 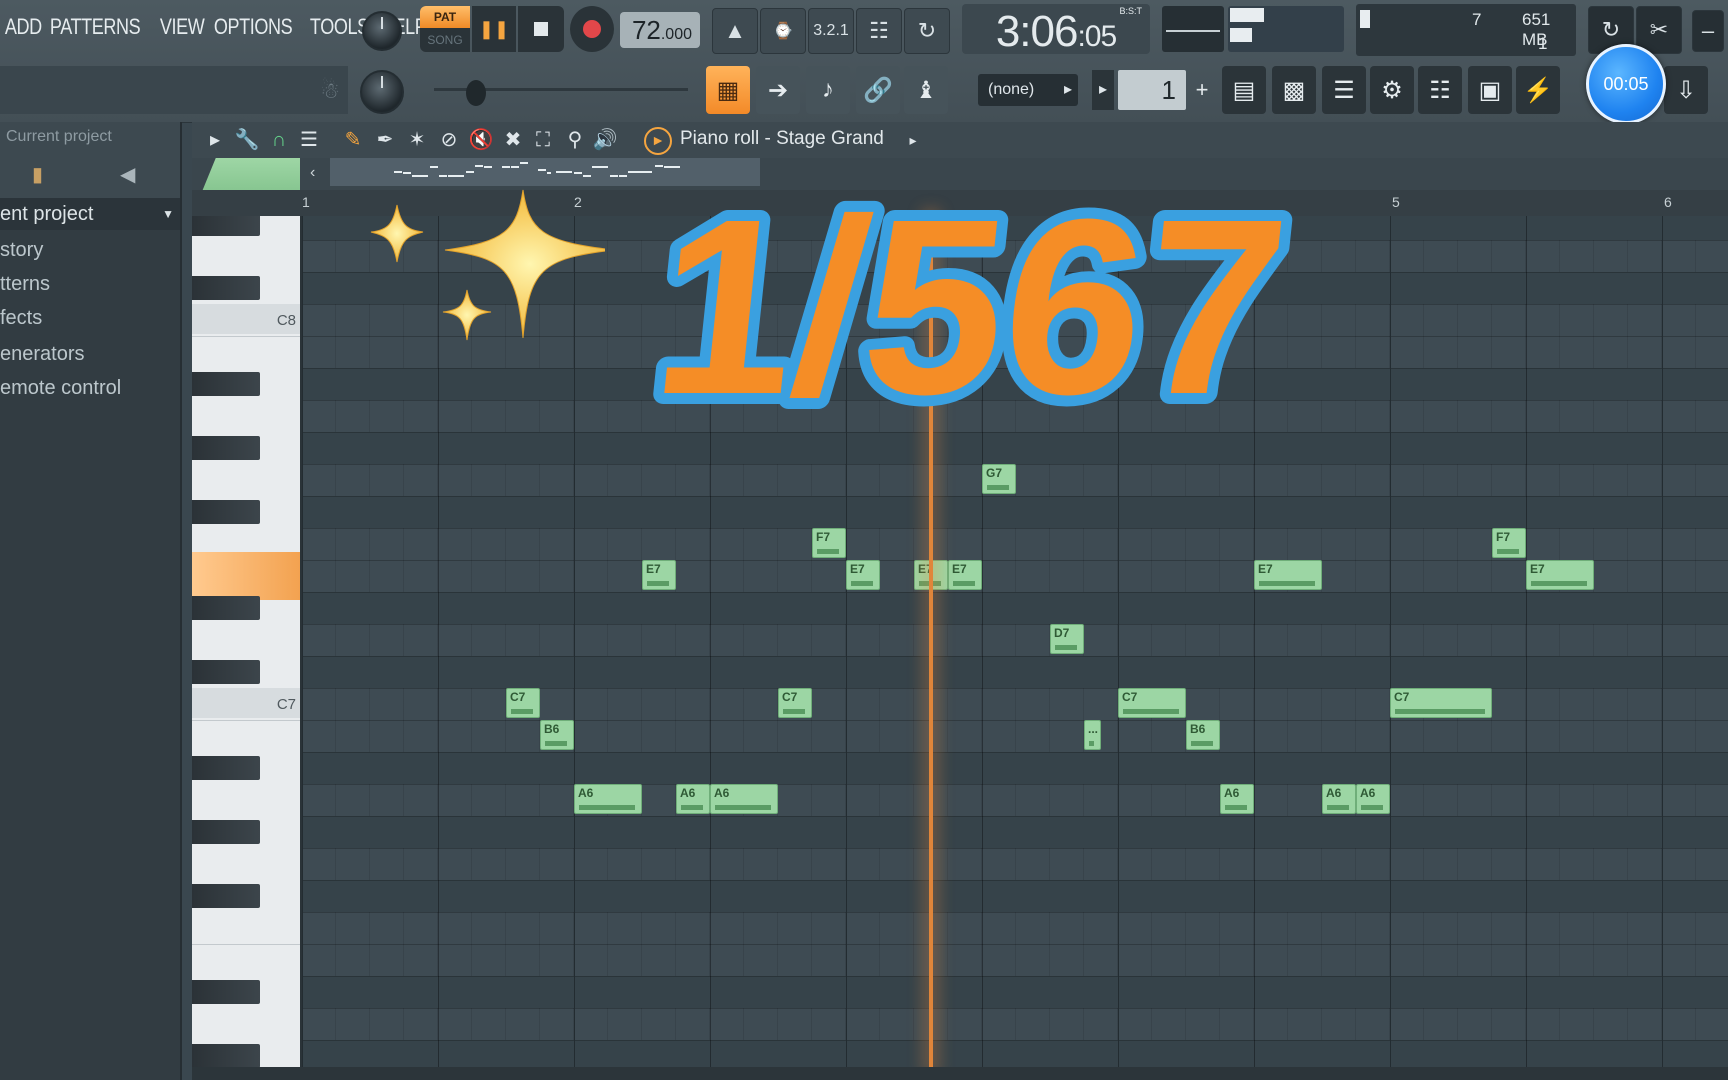 I want to click on folder-icon: ▮, so click(x=37, y=174).